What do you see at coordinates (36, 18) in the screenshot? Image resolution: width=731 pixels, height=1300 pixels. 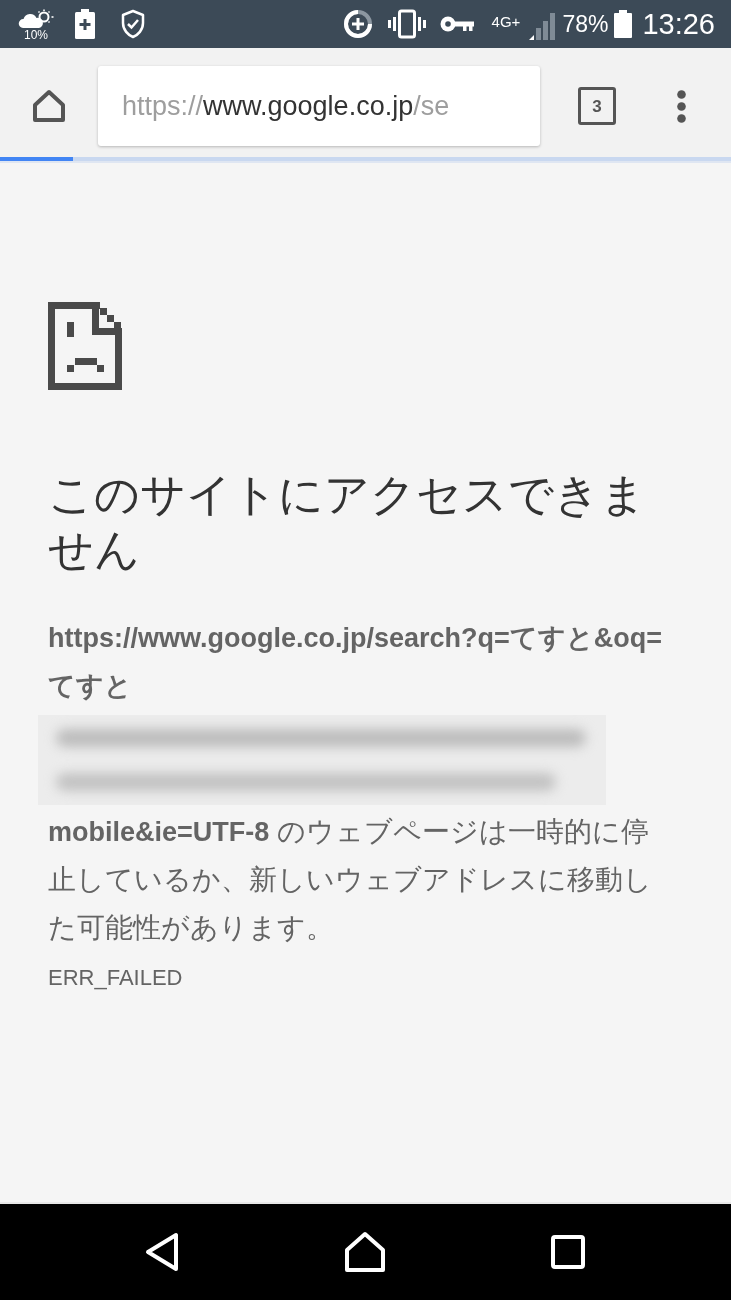 I see `cloud-sun-icon` at bounding box center [36, 18].